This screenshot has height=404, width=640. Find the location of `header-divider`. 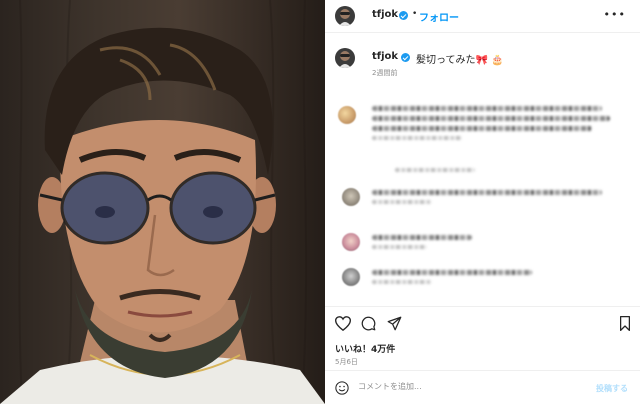

header-divider is located at coordinates (482, 32).